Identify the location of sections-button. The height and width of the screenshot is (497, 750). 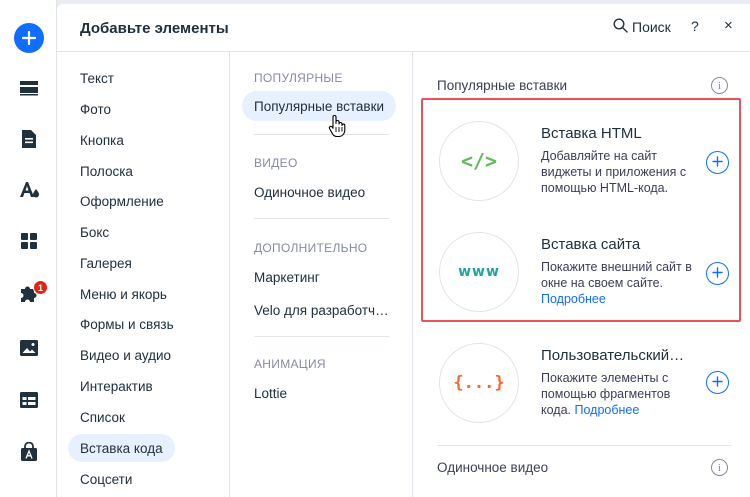
(28, 90).